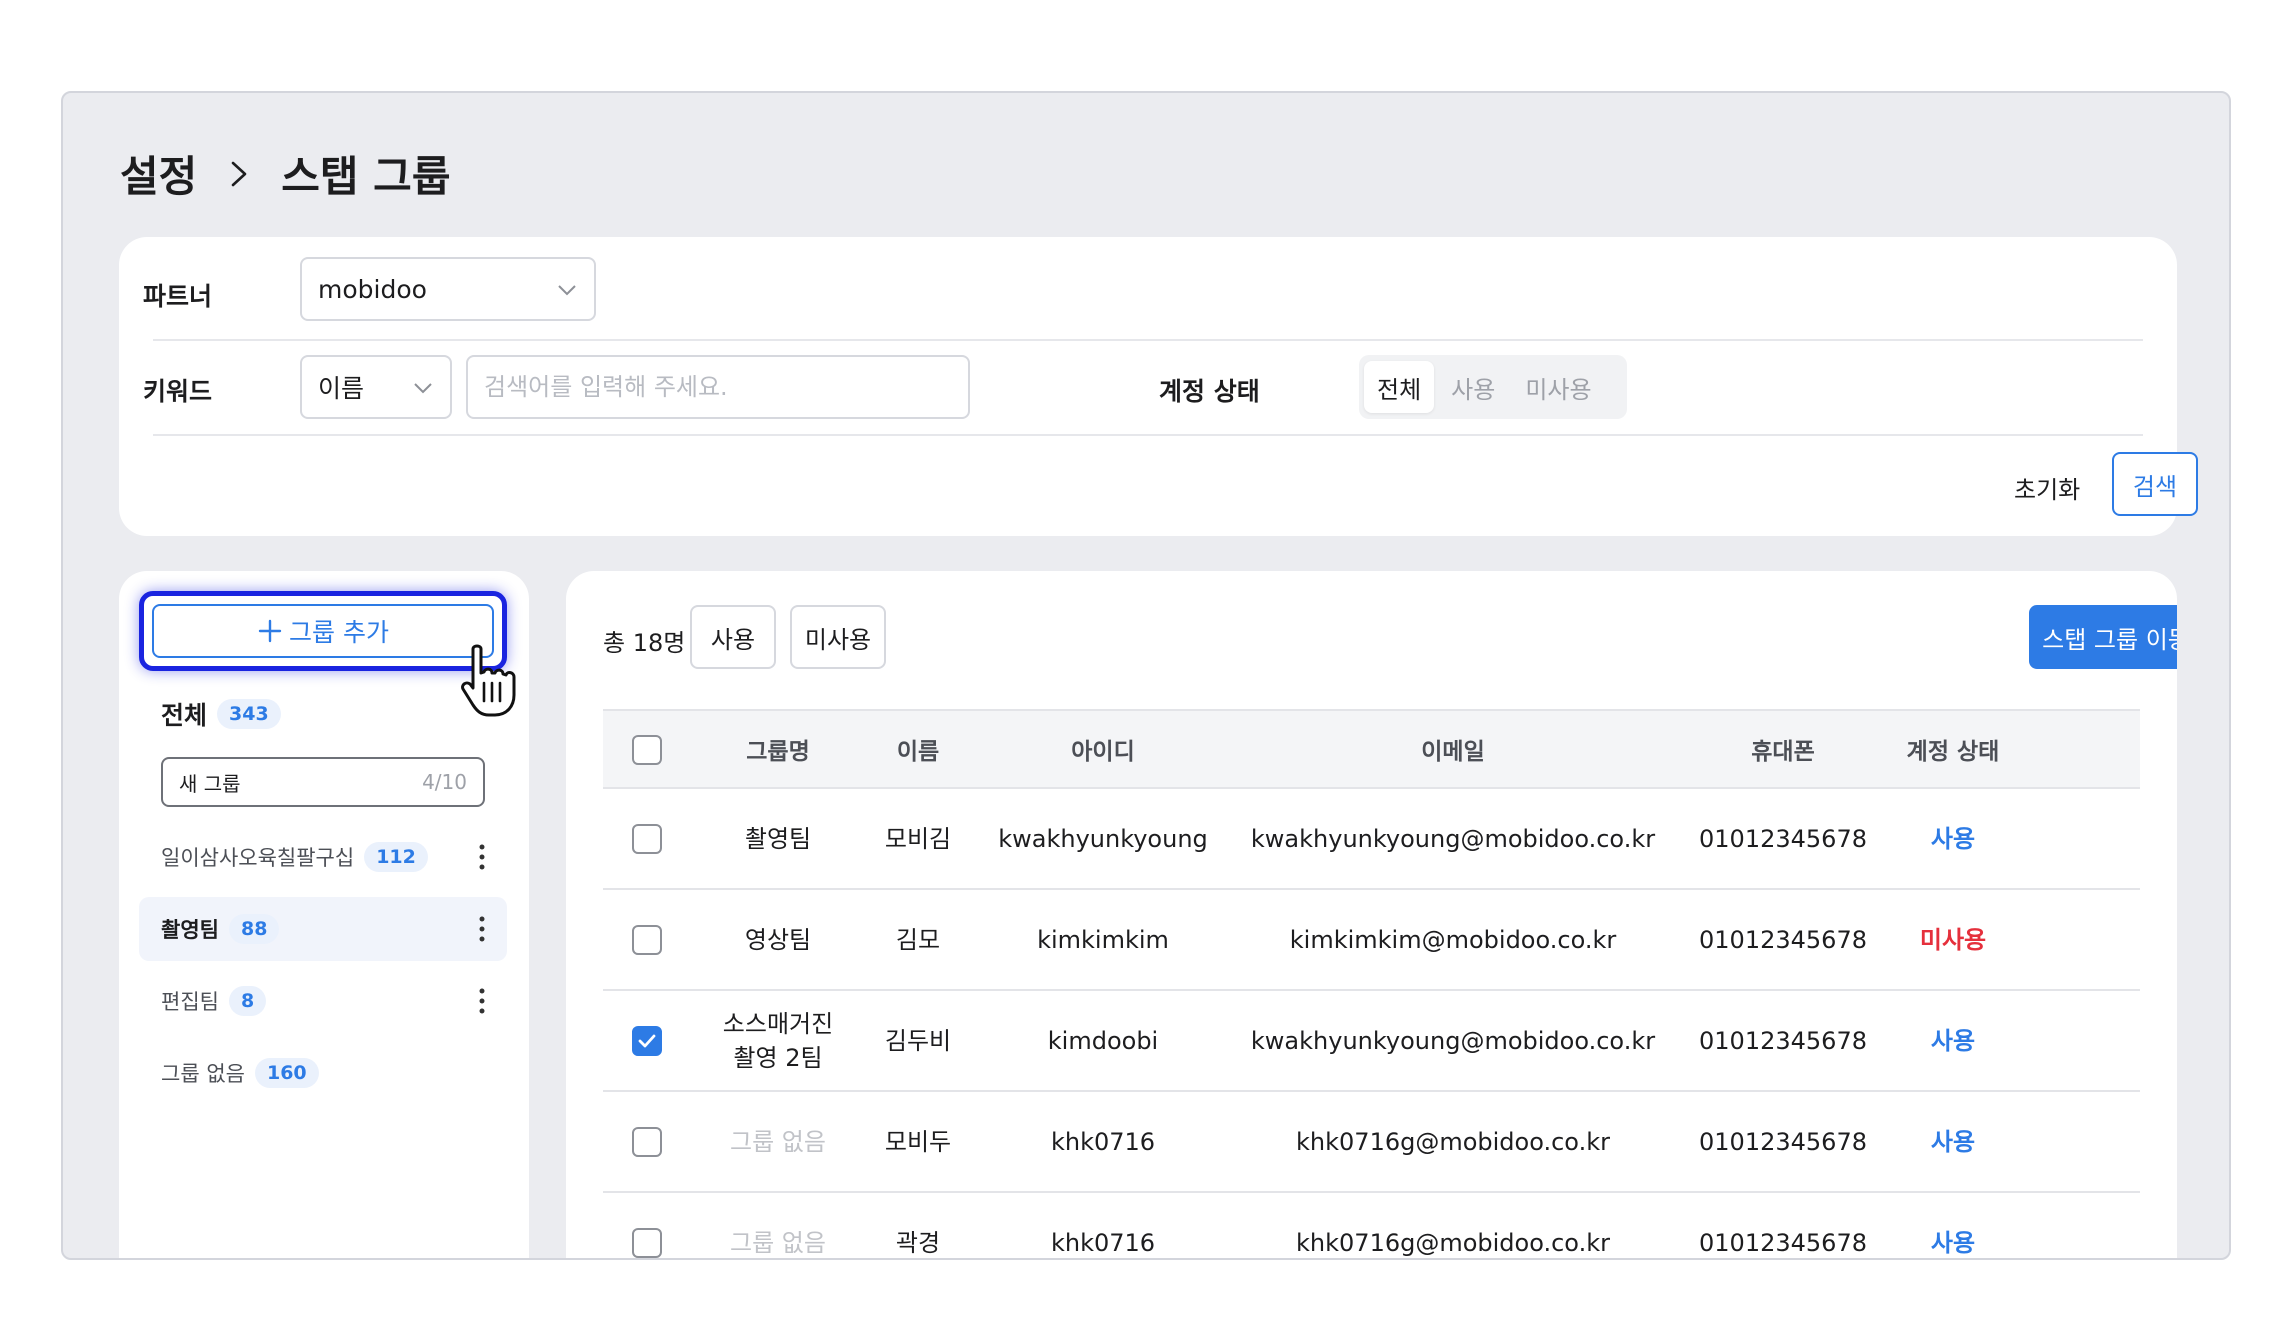 This screenshot has height=1344, width=2280. I want to click on group-item-name: 촬영팀, so click(190, 930).